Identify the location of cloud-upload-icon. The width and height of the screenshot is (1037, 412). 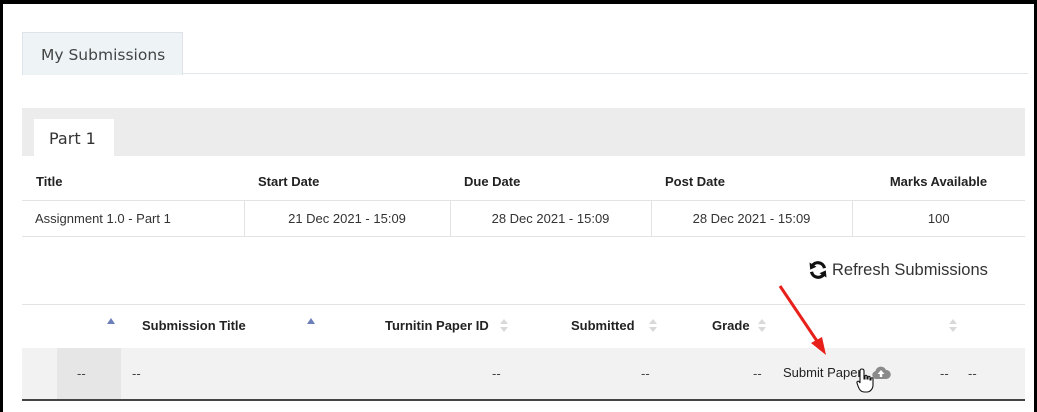
(881, 372).